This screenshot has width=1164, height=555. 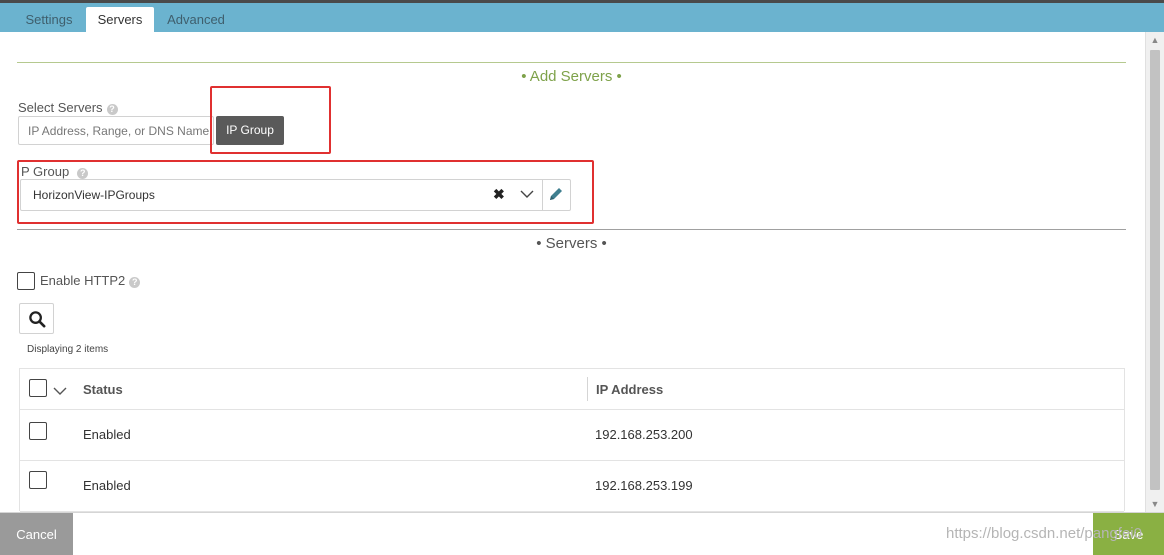 I want to click on add-servers-title: • Add Servers •, so click(x=571, y=76).